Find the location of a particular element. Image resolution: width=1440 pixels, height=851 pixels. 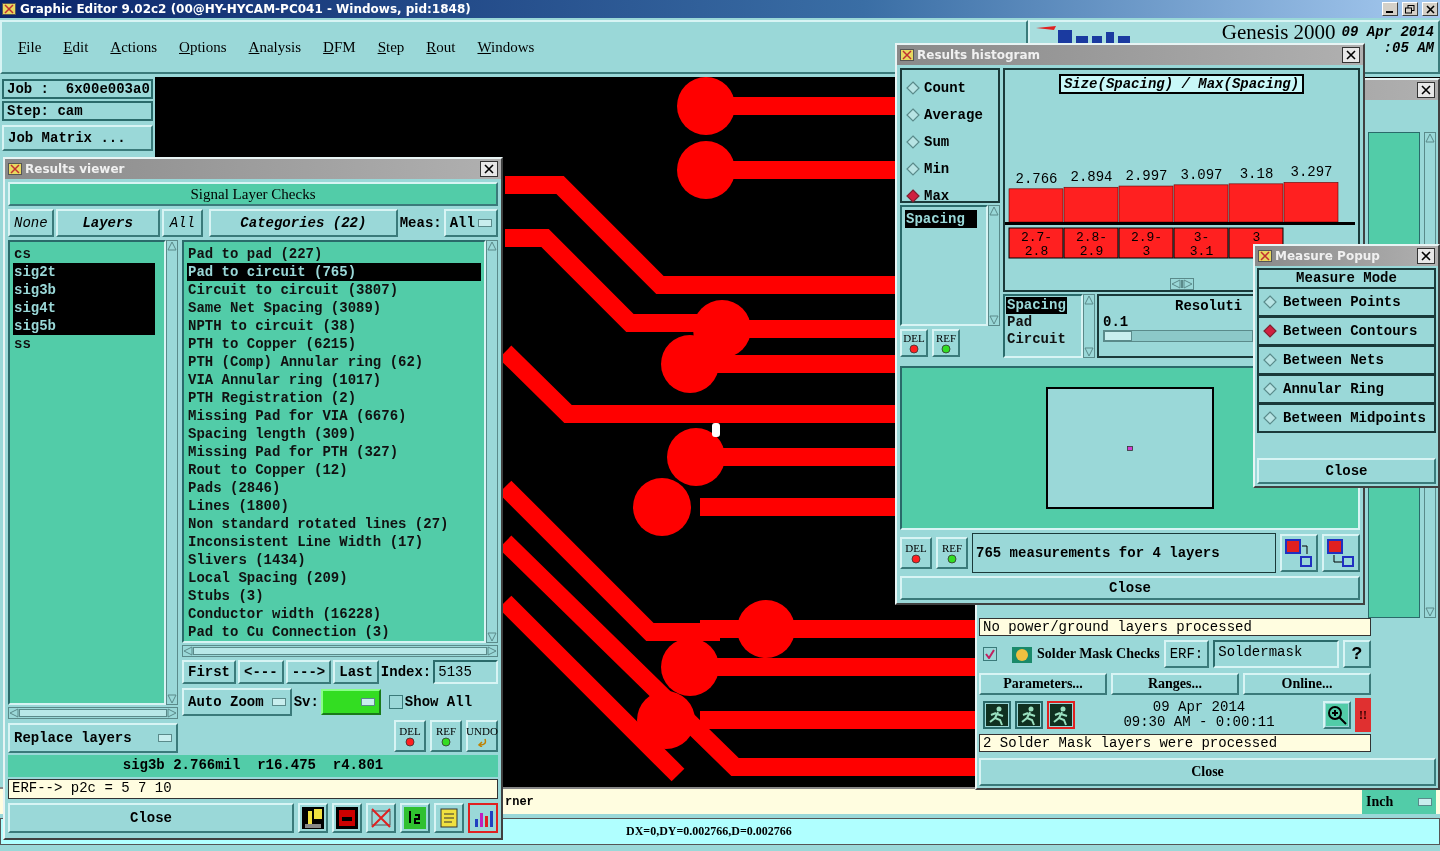

show-all-checkbox is located at coordinates (395, 702).